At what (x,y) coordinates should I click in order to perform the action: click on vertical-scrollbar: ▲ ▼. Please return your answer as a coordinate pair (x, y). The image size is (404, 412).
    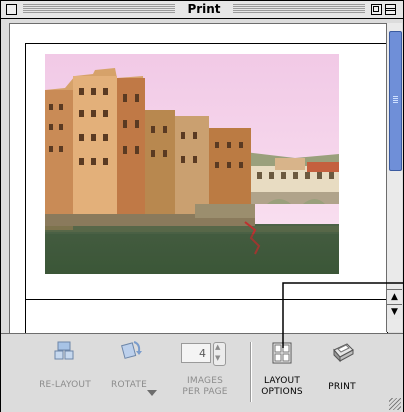
    Looking at the image, I should click on (394, 177).